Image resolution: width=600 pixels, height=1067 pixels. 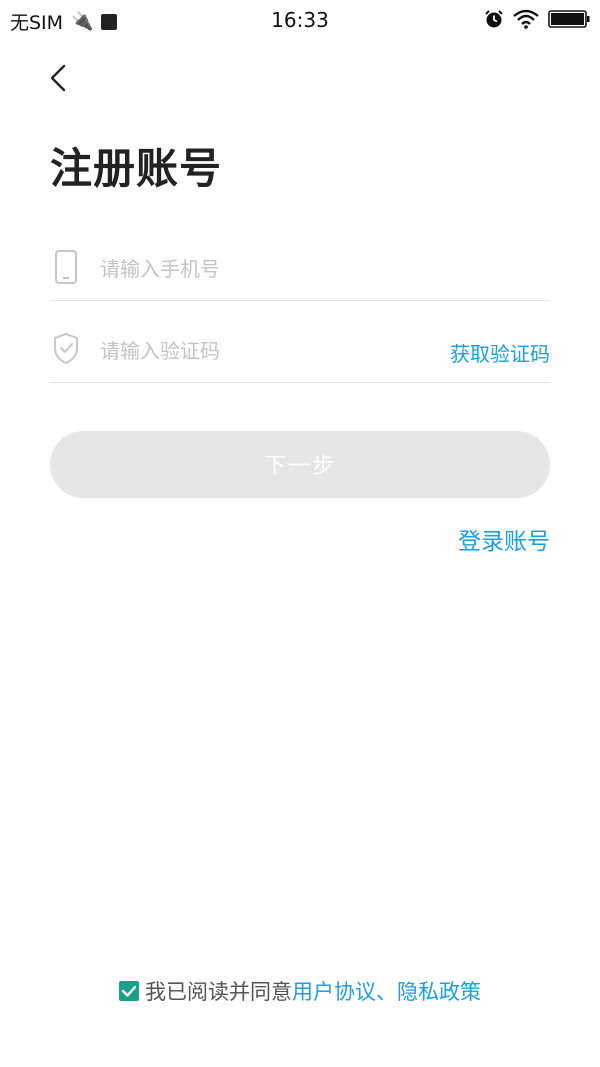 What do you see at coordinates (494, 19) in the screenshot?
I see `alarm-icon` at bounding box center [494, 19].